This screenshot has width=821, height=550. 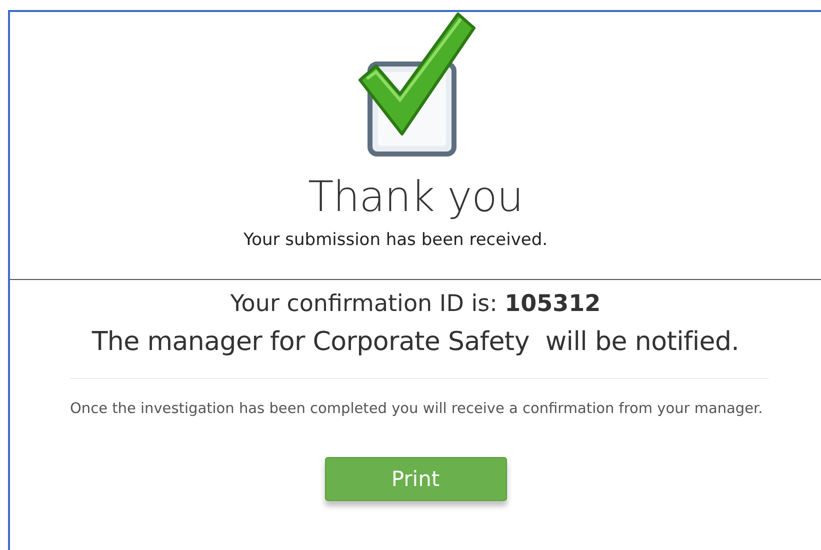 What do you see at coordinates (416, 342) in the screenshot?
I see `notice-text: The manager for Corporate Safety will be notified.` at bounding box center [416, 342].